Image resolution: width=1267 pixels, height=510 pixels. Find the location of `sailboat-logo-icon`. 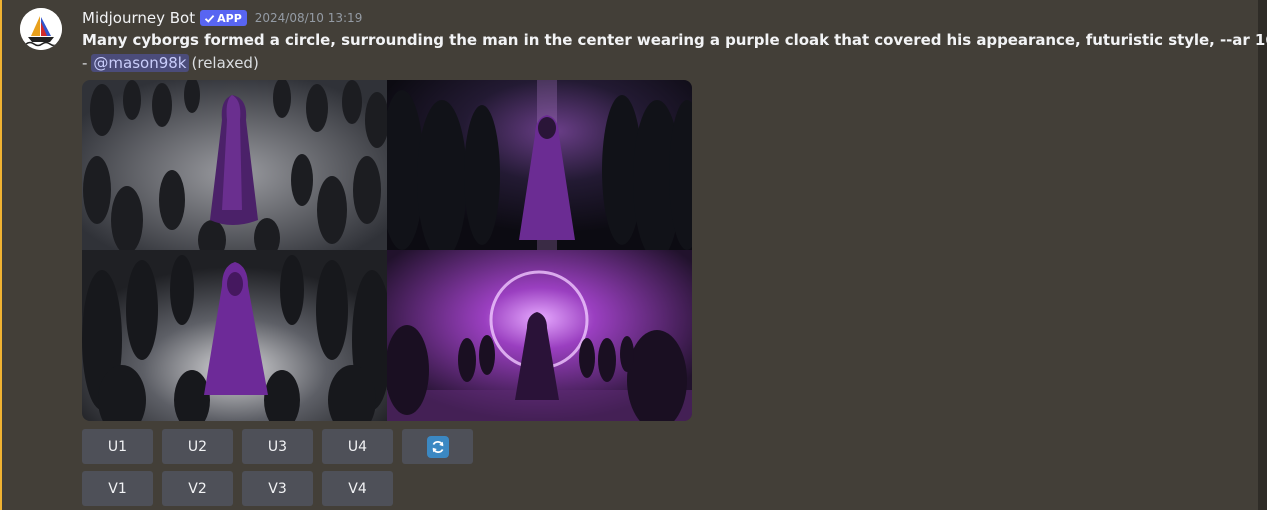

sailboat-logo-icon is located at coordinates (41, 29).